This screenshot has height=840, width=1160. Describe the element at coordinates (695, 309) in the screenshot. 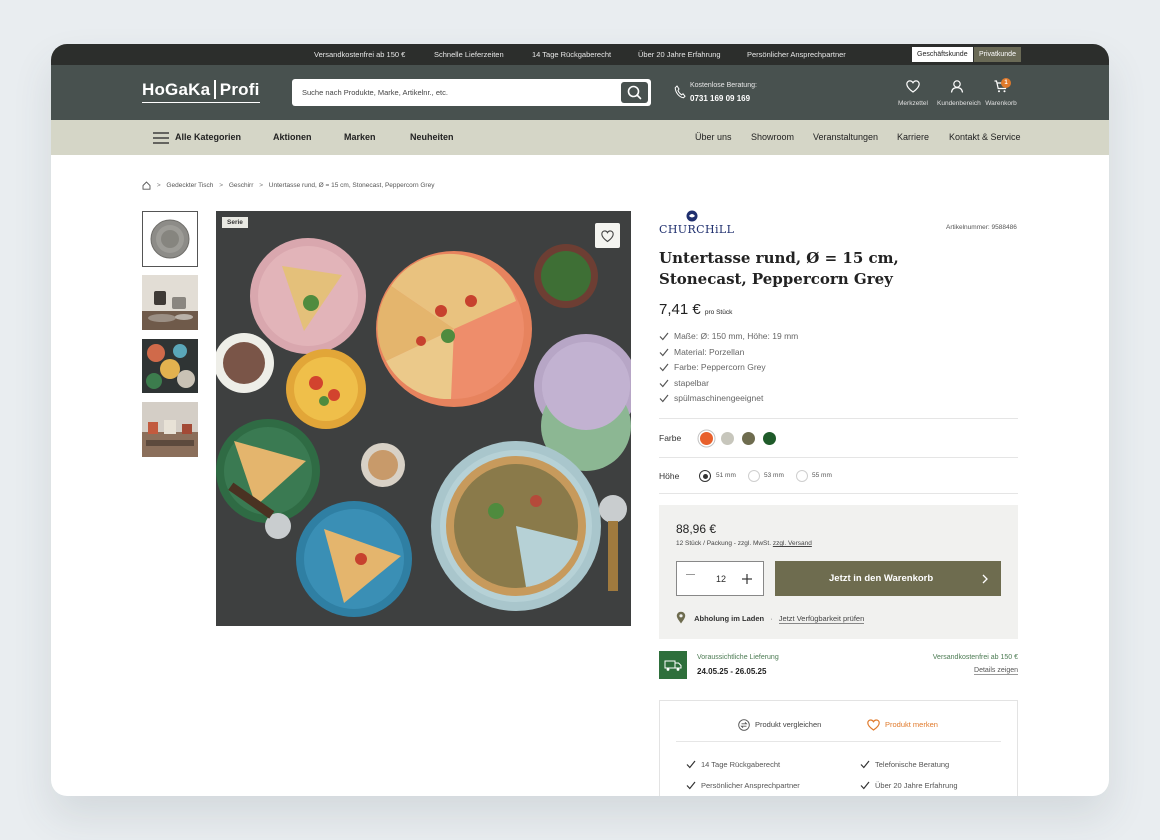

I see `unit-price: 7,41 € pro Stück` at that location.